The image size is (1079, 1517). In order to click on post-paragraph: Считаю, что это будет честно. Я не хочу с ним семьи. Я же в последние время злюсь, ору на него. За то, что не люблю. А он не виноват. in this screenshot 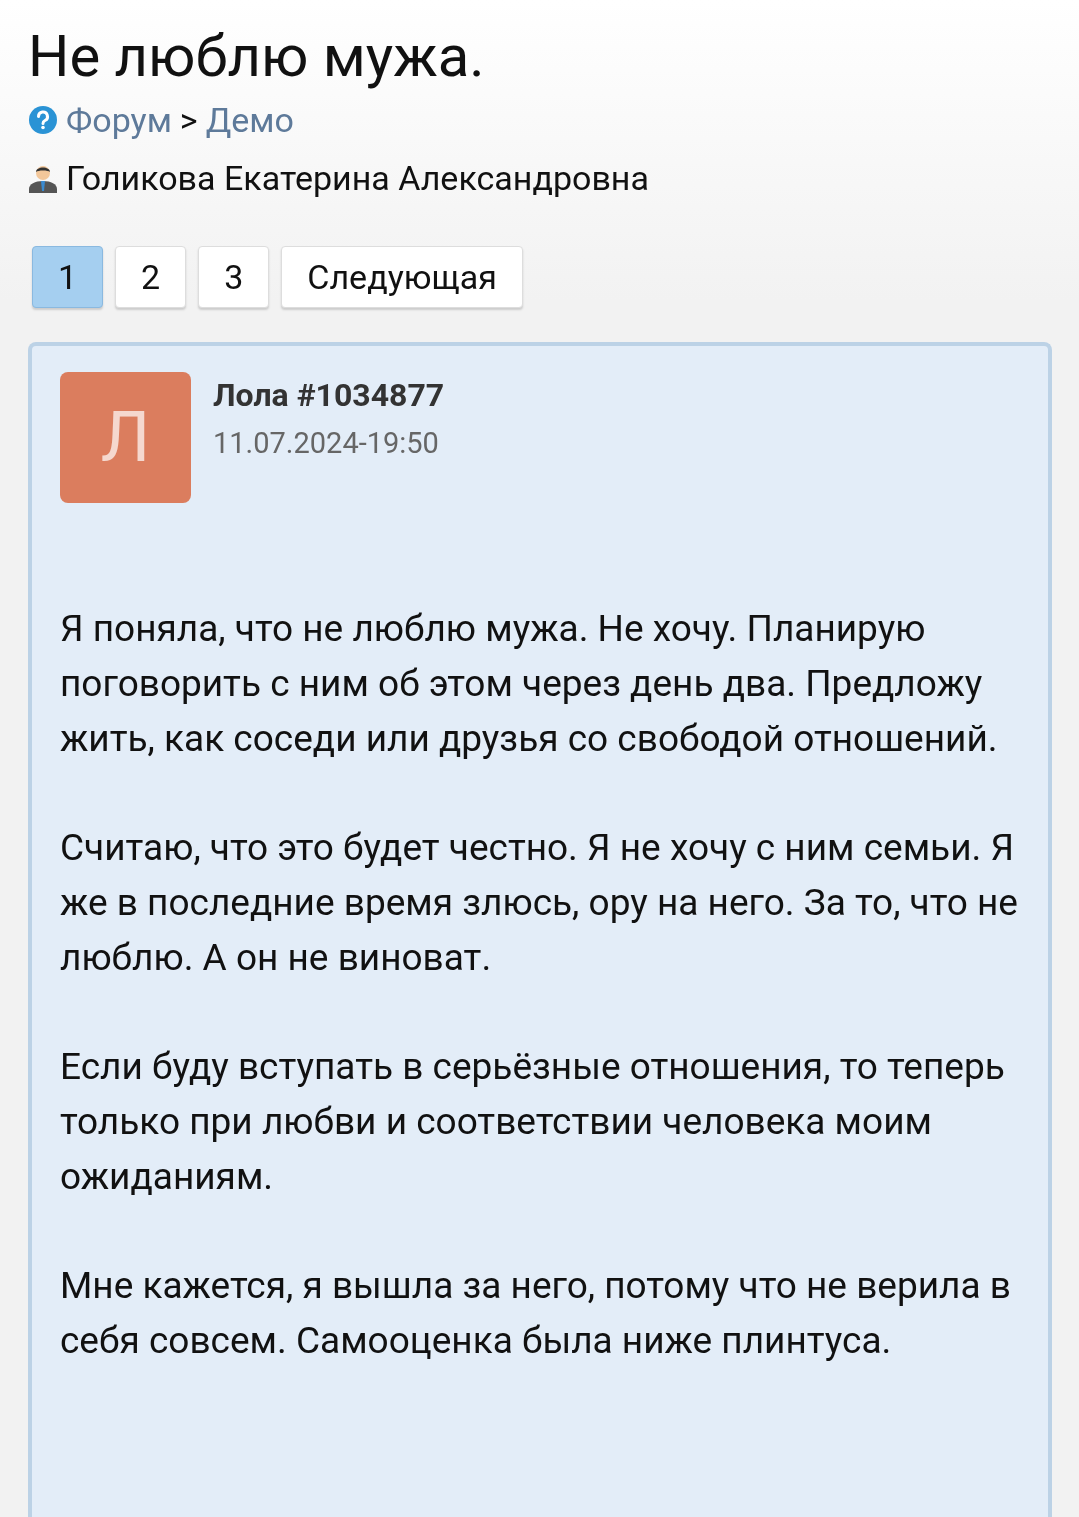, I will do `click(539, 902)`.